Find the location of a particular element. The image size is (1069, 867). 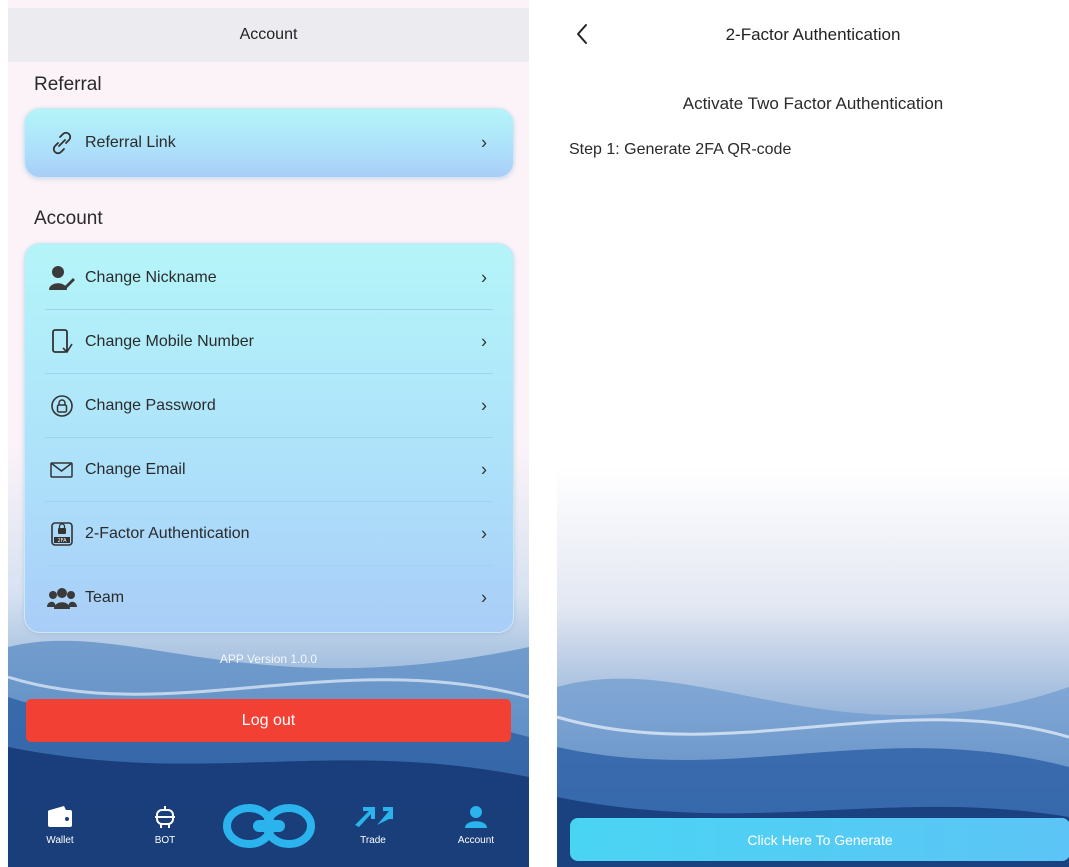

infinity-logo-icon is located at coordinates (269, 829).